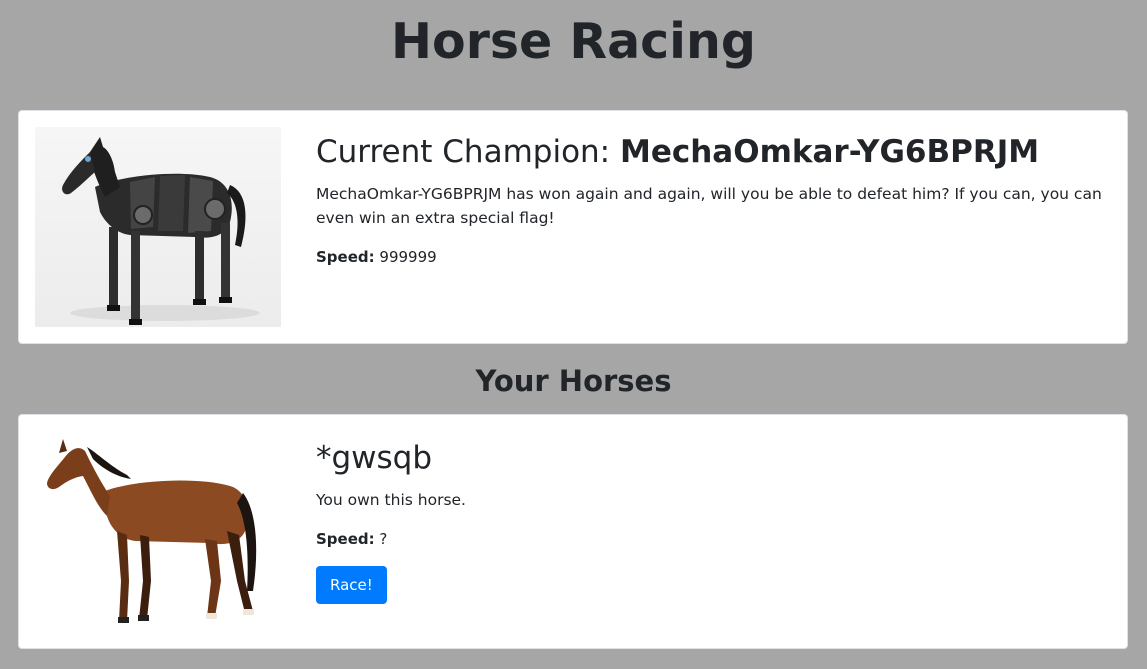 Image resolution: width=1147 pixels, height=669 pixels. I want to click on champion-speed-label: Speed:, so click(345, 257).